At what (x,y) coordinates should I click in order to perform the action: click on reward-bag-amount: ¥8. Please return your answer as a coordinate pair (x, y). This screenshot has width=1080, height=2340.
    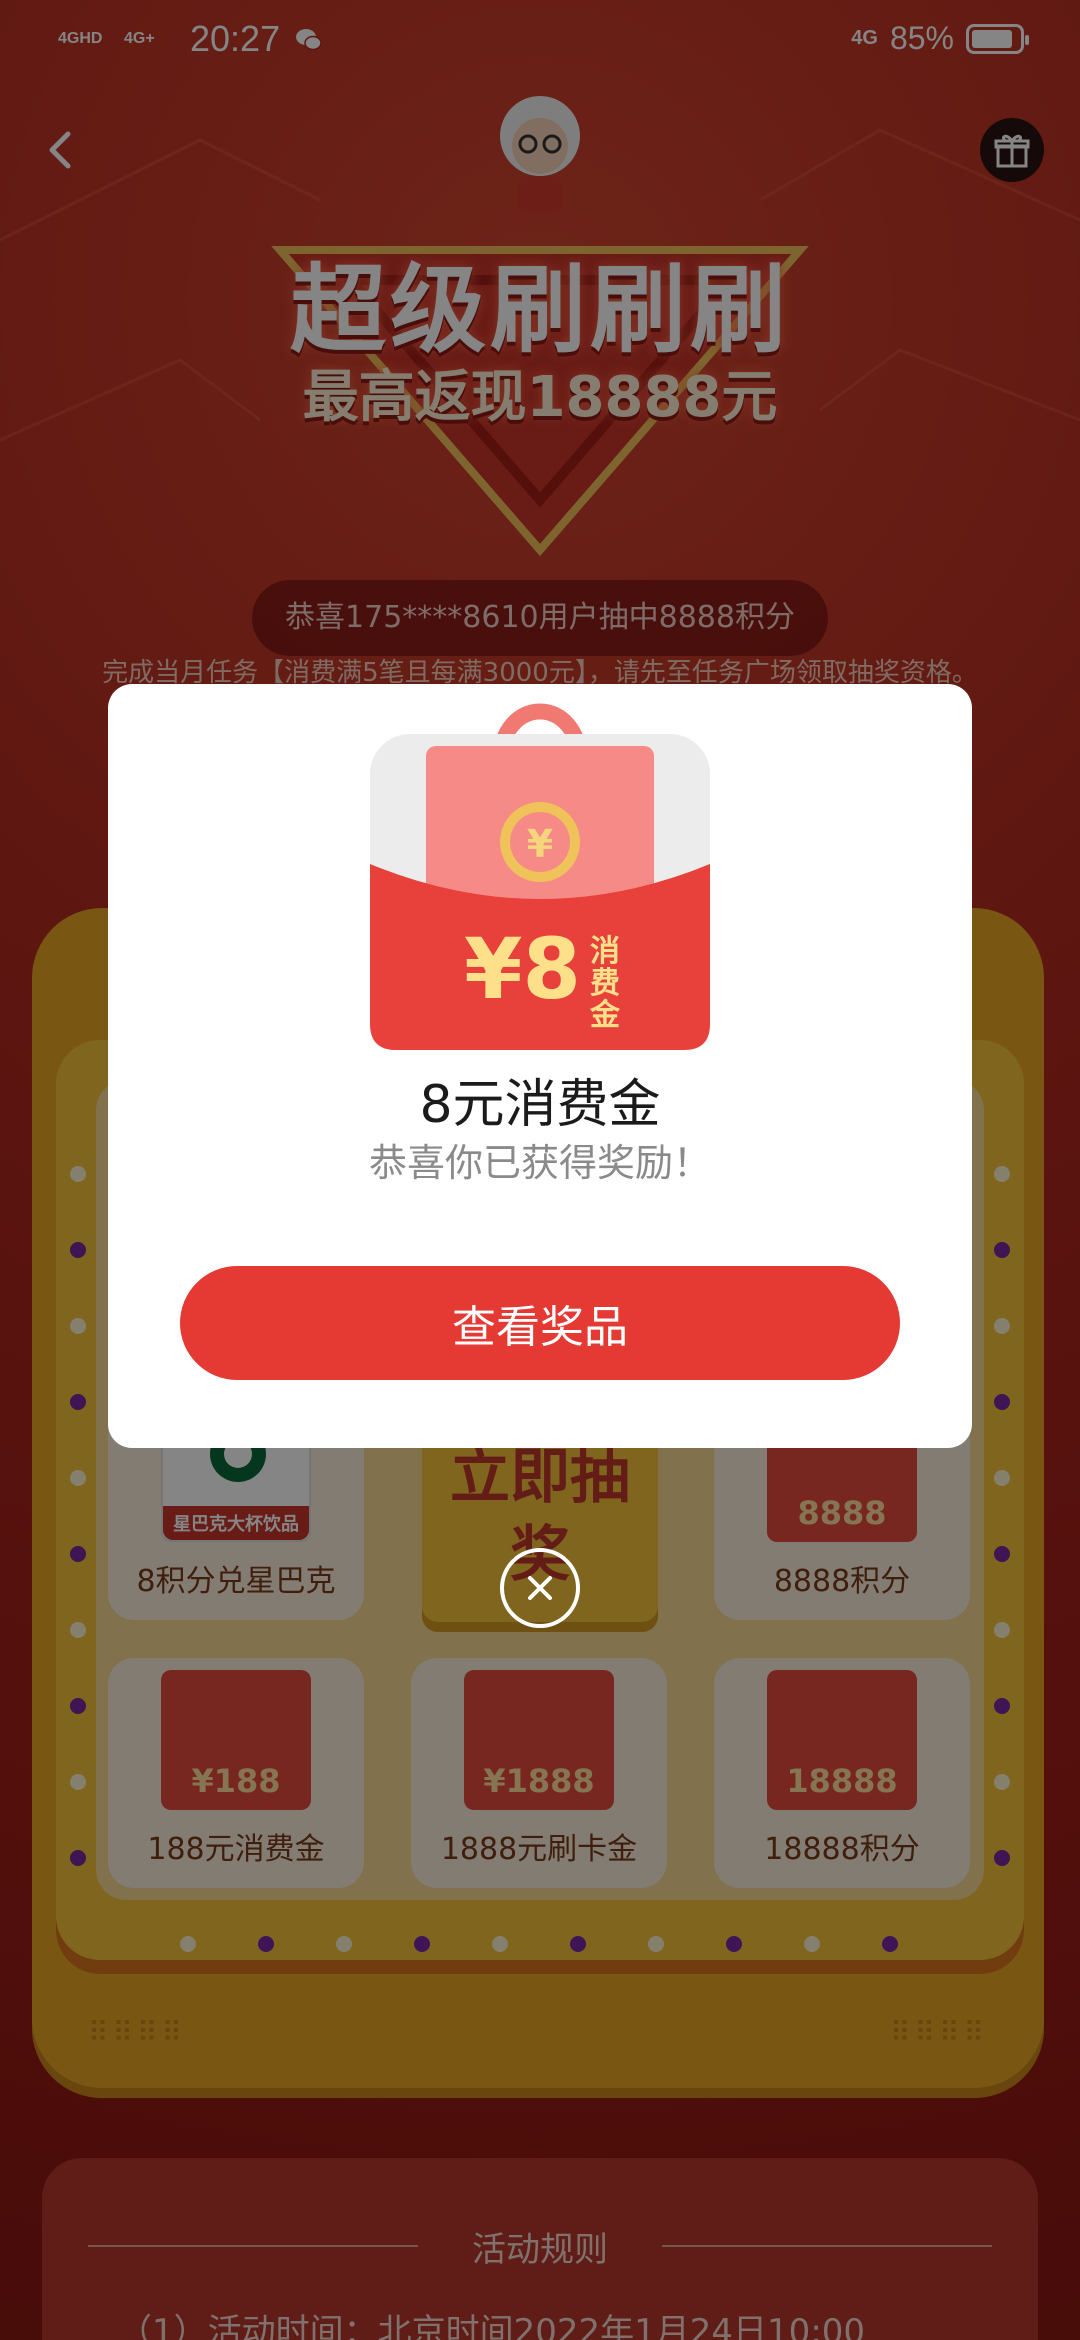
    Looking at the image, I should click on (522, 969).